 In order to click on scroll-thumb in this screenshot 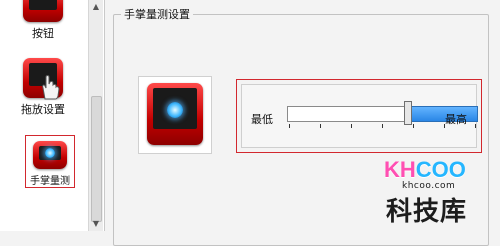, I will do `click(96, 159)`.